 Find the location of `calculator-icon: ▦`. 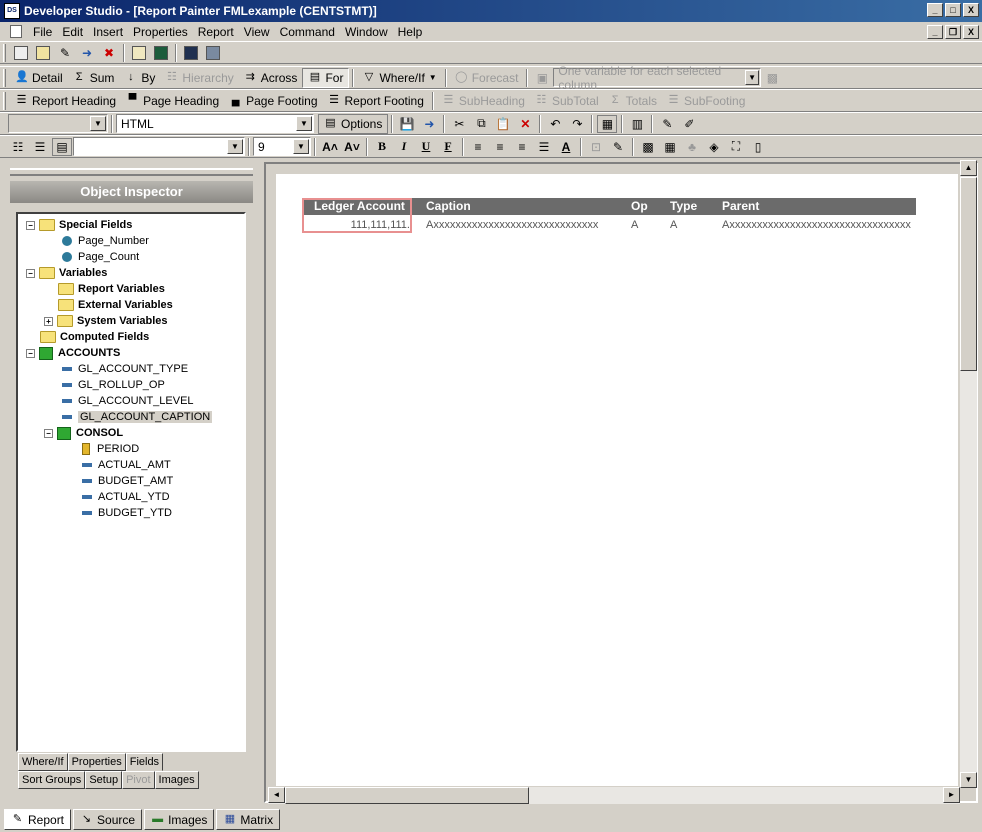

calculator-icon: ▦ is located at coordinates (670, 147).